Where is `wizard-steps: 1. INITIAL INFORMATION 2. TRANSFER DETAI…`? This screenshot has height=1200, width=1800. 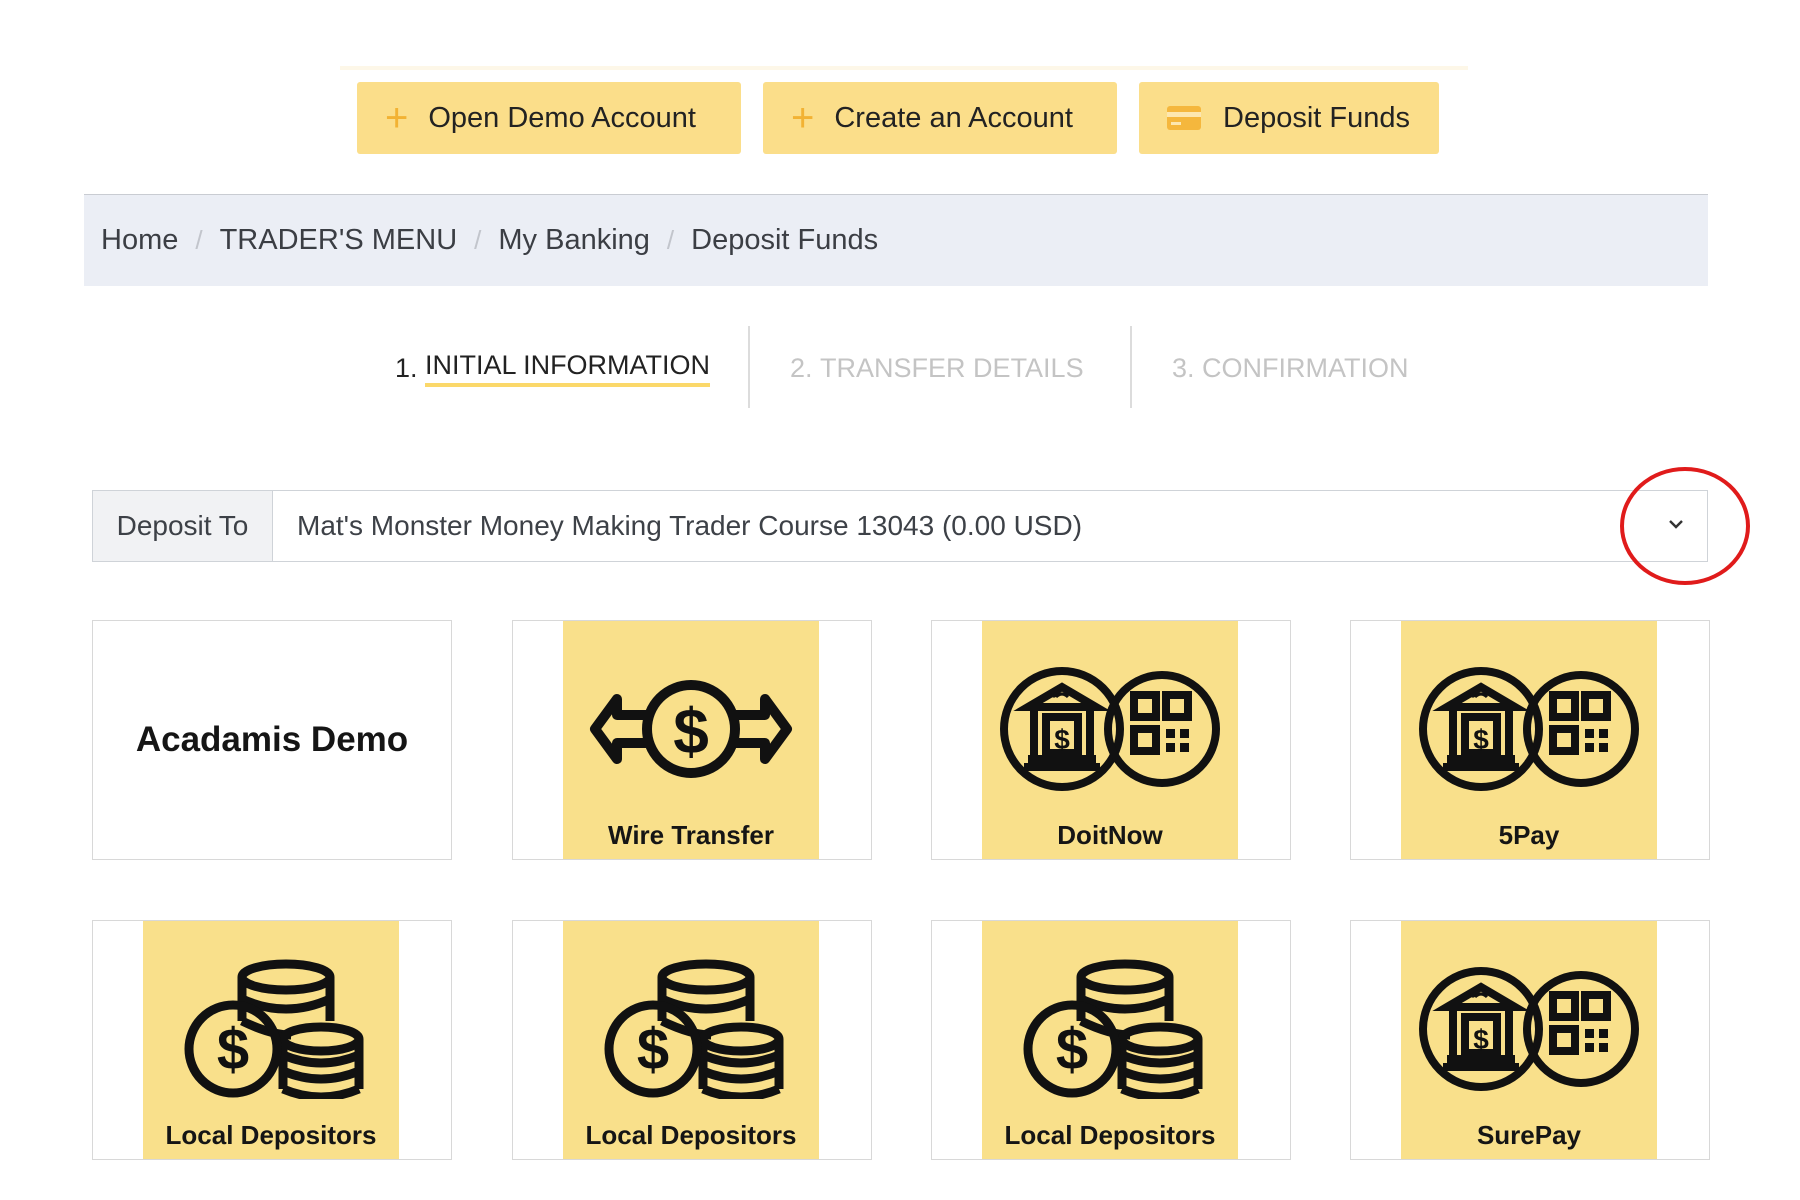
wizard-steps: 1. INITIAL INFORMATION 2. TRANSFER DETAI… is located at coordinates (900, 368).